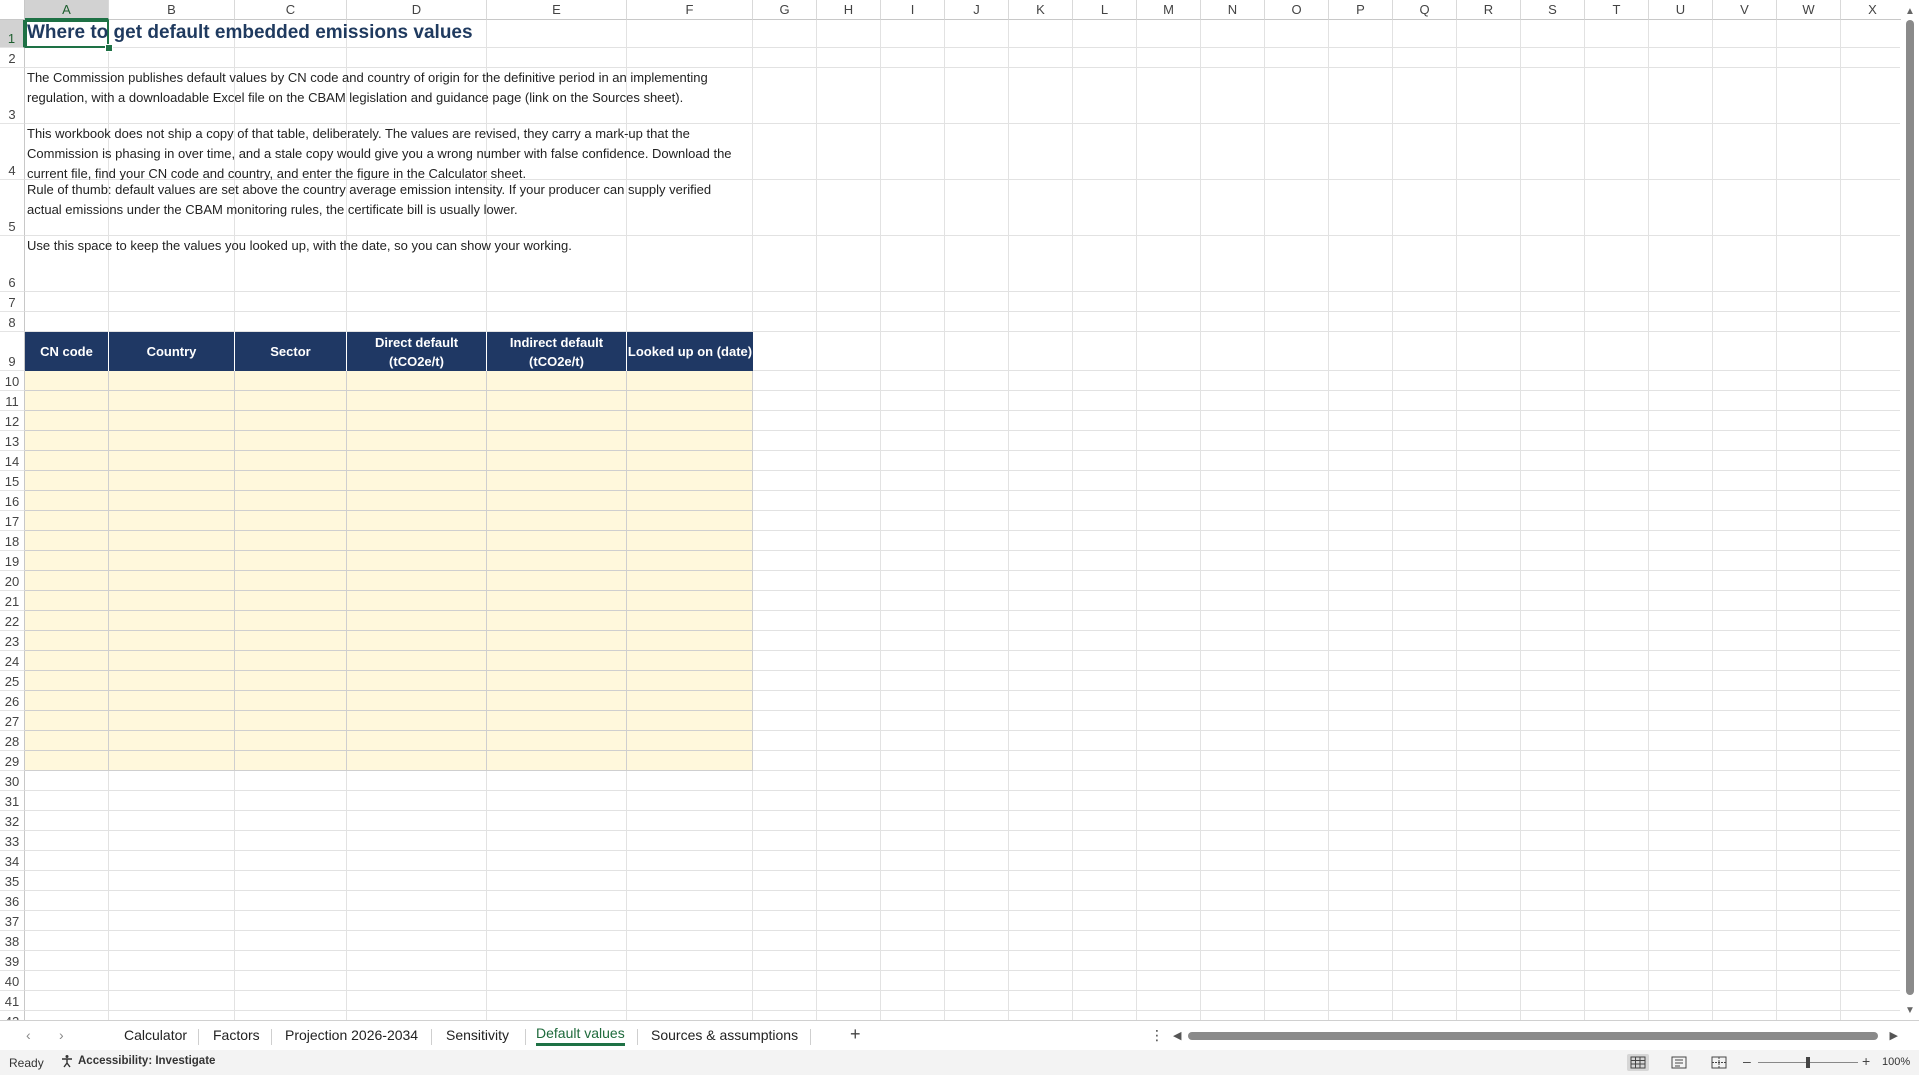  What do you see at coordinates (291, 351) in the screenshot?
I see `table-header-sector: Sector` at bounding box center [291, 351].